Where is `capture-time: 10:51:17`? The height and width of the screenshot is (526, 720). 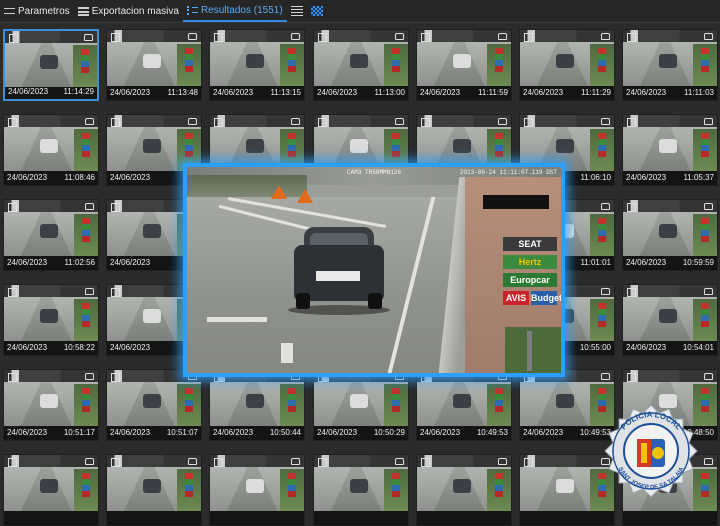
capture-time: 10:51:17 is located at coordinates (79, 432).